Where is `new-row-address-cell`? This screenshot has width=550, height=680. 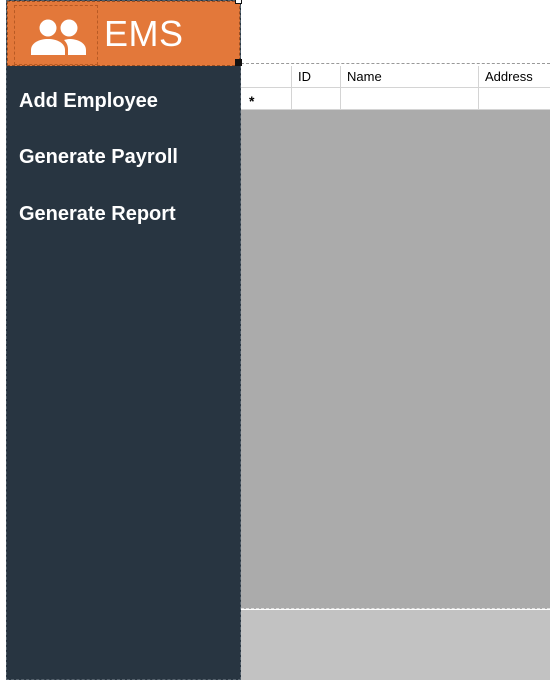
new-row-address-cell is located at coordinates (514, 99).